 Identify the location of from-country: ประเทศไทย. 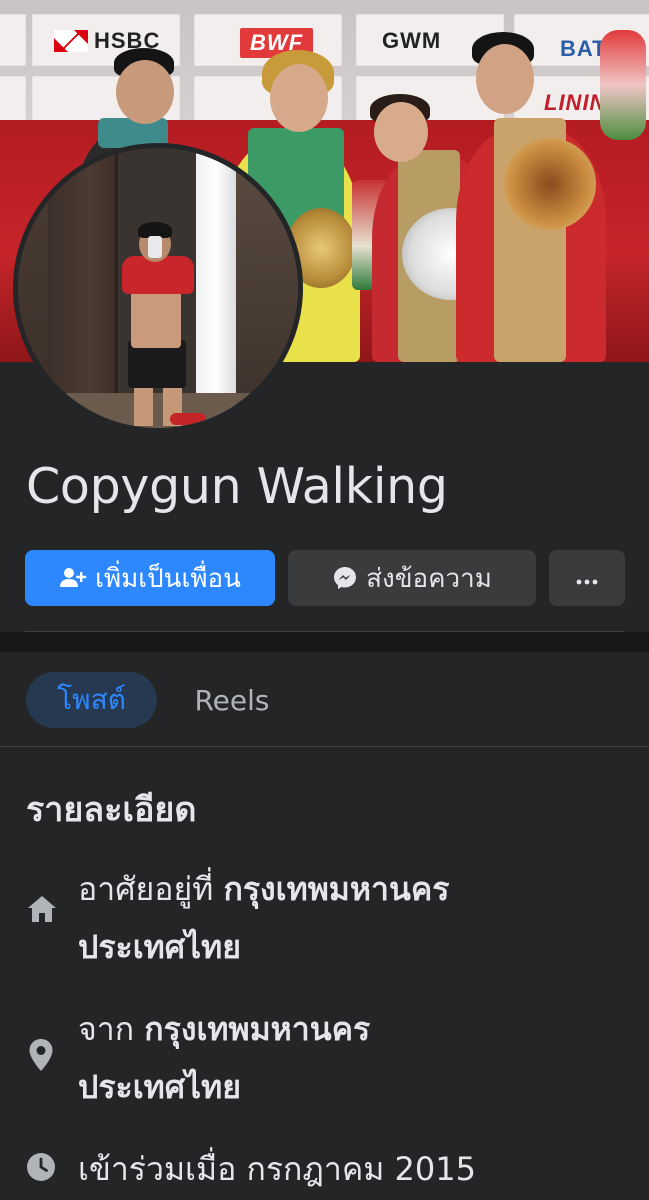
(159, 1087).